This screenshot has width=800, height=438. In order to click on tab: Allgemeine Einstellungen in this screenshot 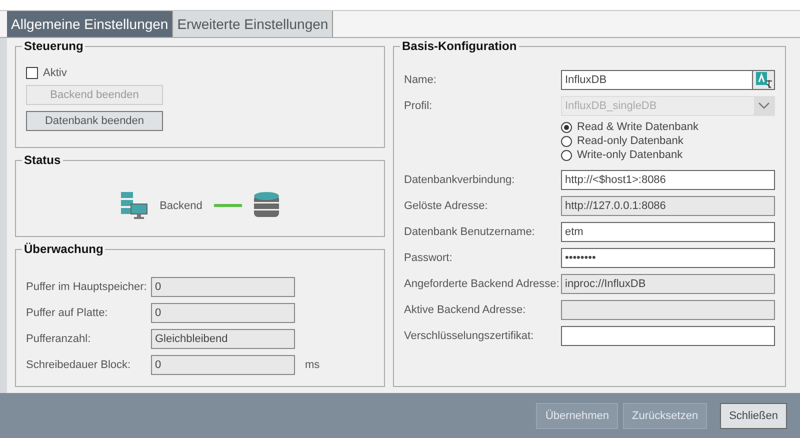, I will do `click(90, 24)`.